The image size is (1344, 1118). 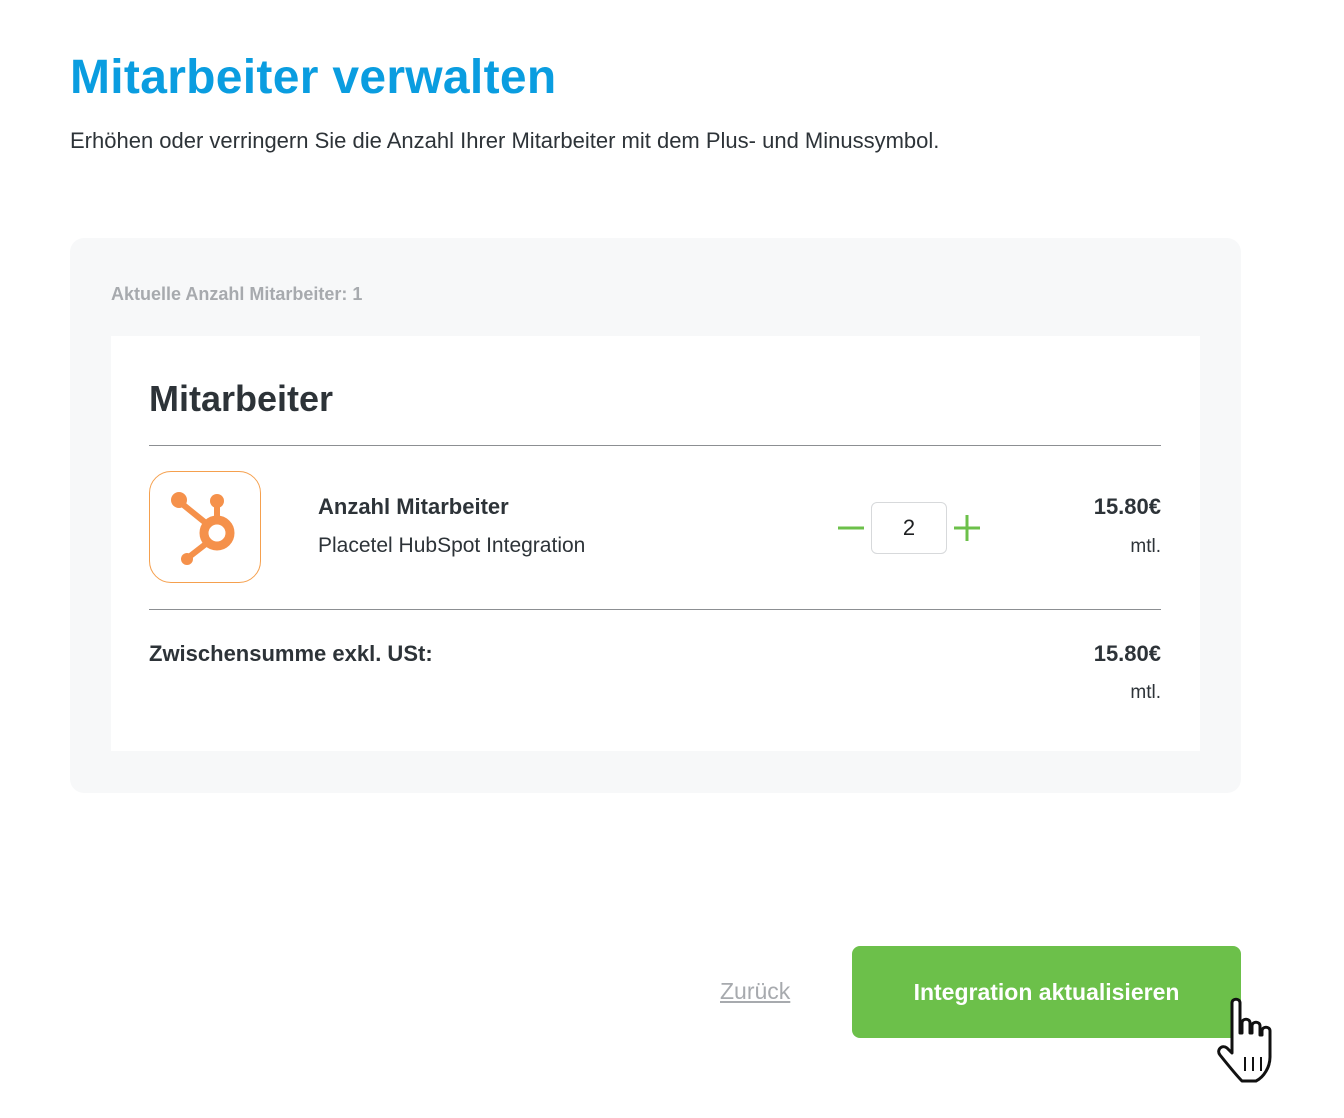 What do you see at coordinates (413, 506) in the screenshot?
I see `product-name: Anzahl Mitarbeiter` at bounding box center [413, 506].